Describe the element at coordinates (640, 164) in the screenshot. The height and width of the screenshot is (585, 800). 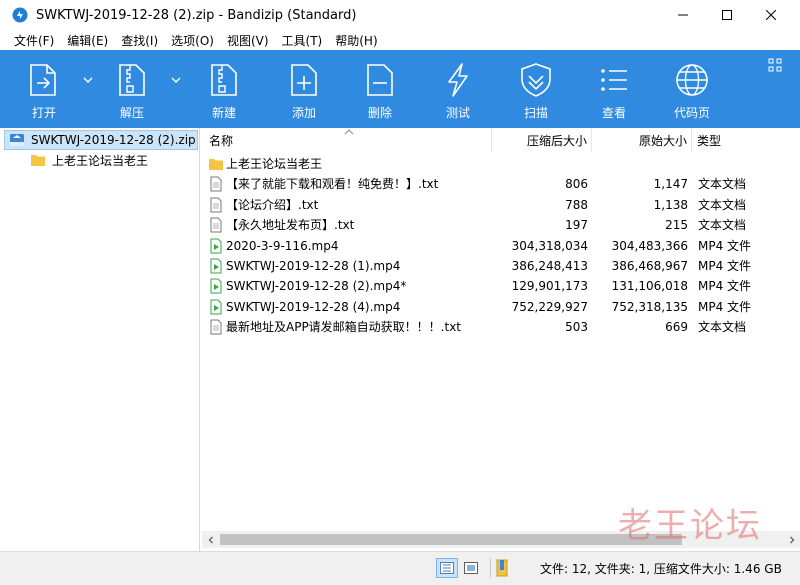
I see `file-original-size` at that location.